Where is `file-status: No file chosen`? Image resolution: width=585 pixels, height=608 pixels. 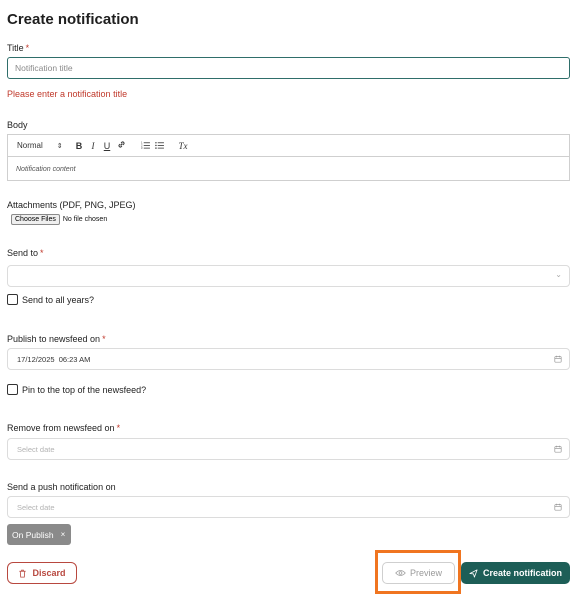 file-status: No file chosen is located at coordinates (85, 219).